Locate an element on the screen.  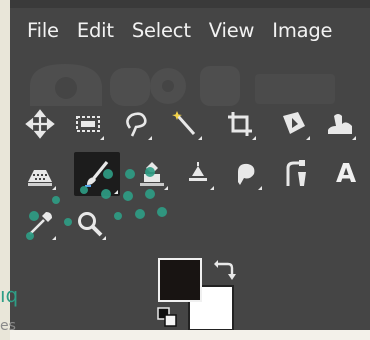
menu-file: File is located at coordinates (39, 31).